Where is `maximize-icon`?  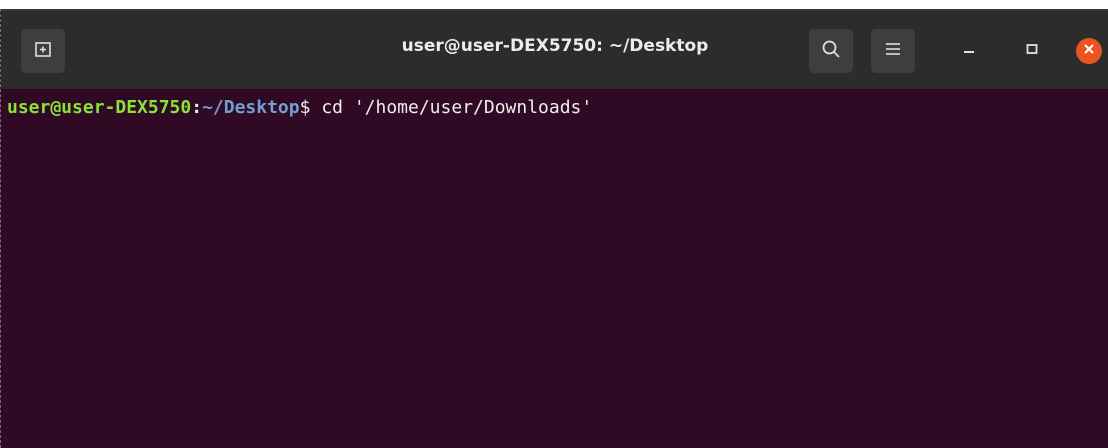 maximize-icon is located at coordinates (1032, 51).